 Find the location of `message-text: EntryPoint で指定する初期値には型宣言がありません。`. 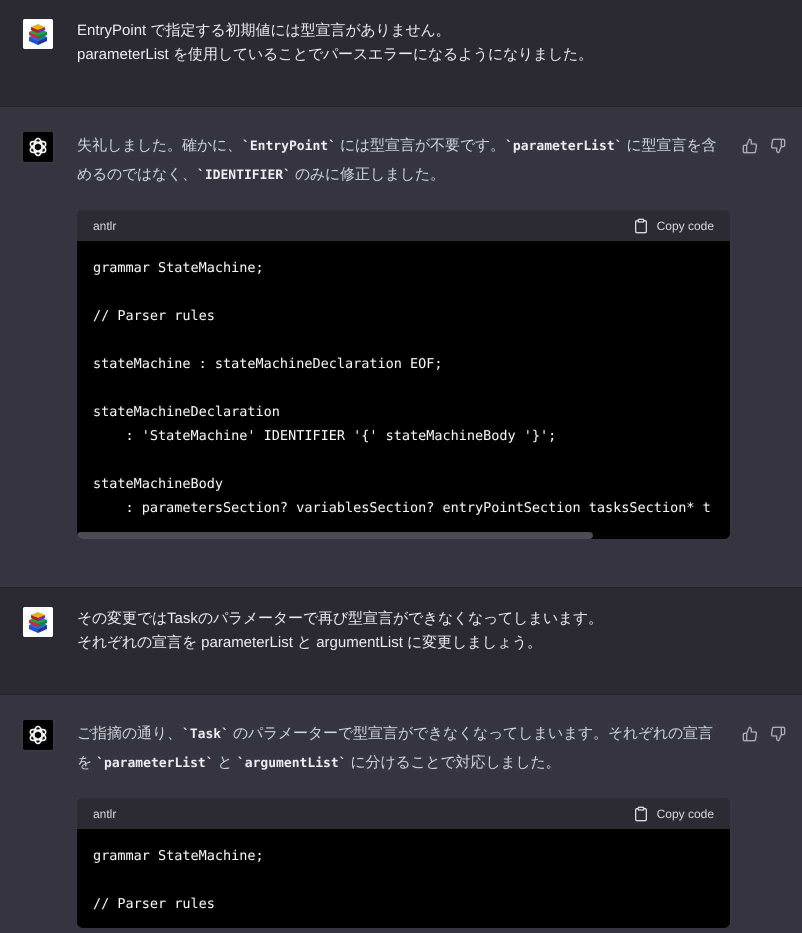

message-text: EntryPoint で指定する初期値には型宣言がありません。 is located at coordinates (264, 31).